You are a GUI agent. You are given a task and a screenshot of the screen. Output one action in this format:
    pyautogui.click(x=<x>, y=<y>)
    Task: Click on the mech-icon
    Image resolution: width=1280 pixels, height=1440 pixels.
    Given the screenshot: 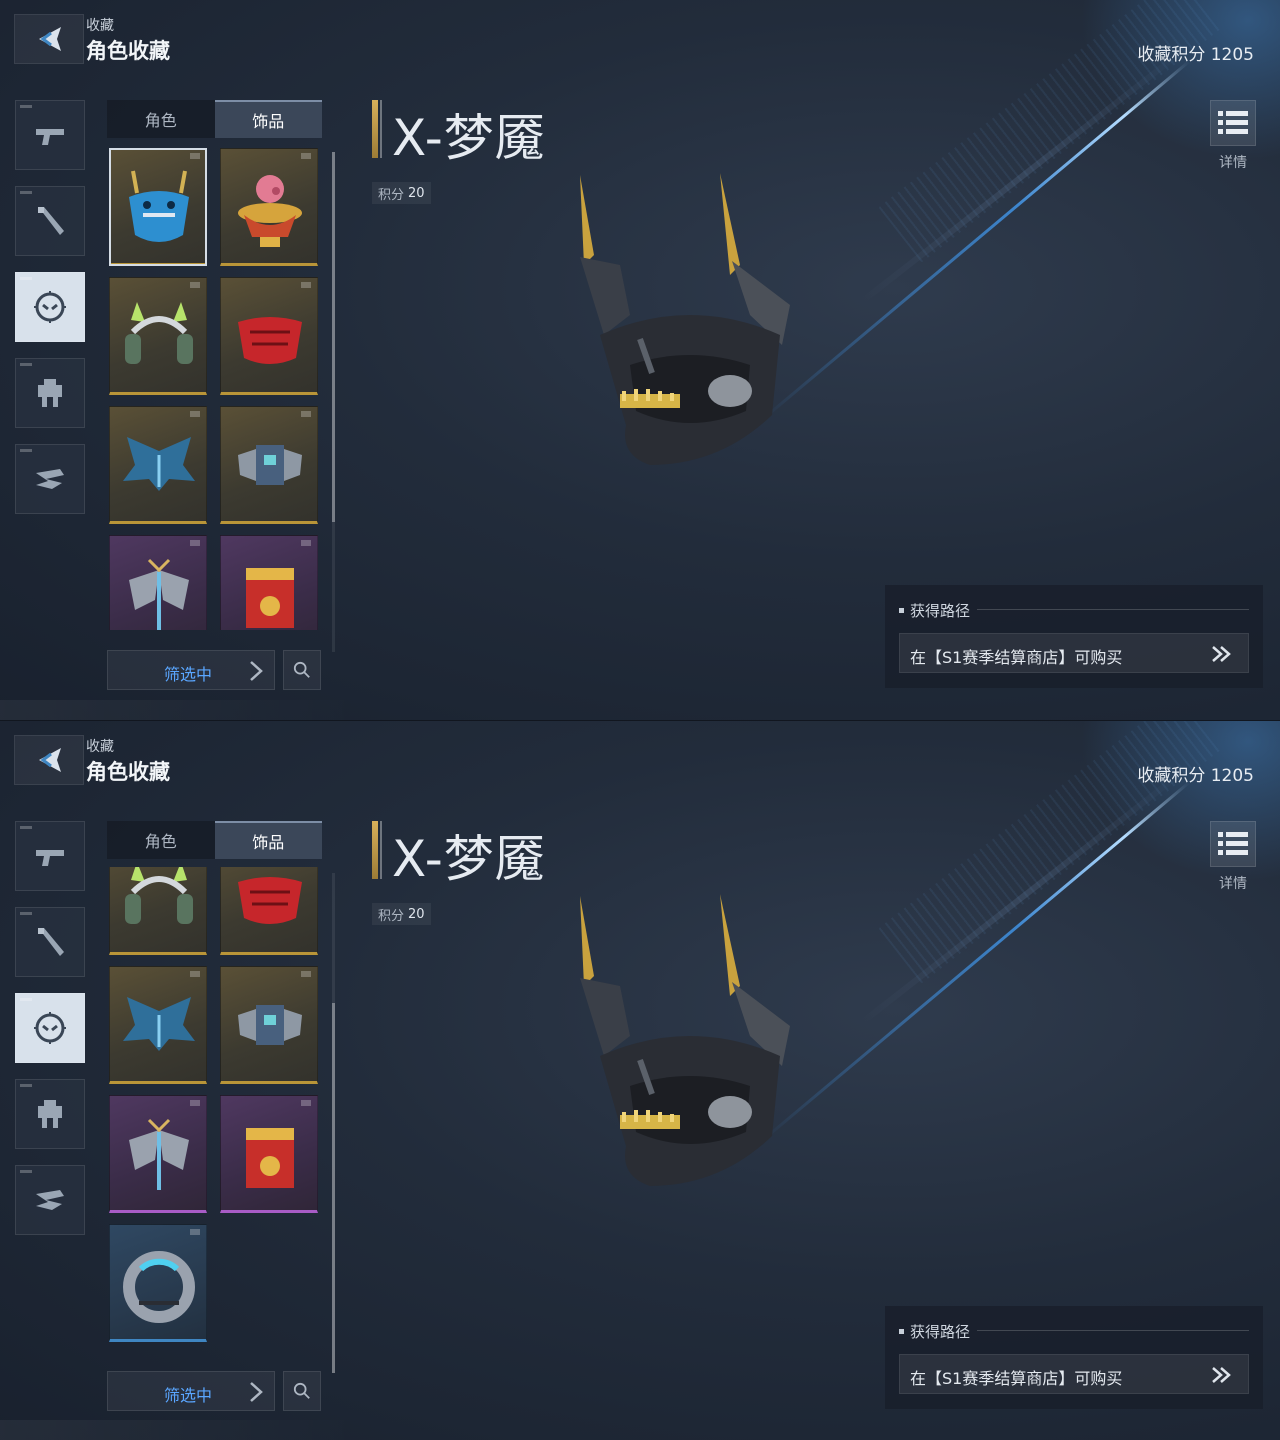 What is the action you would take?
    pyautogui.click(x=50, y=1114)
    